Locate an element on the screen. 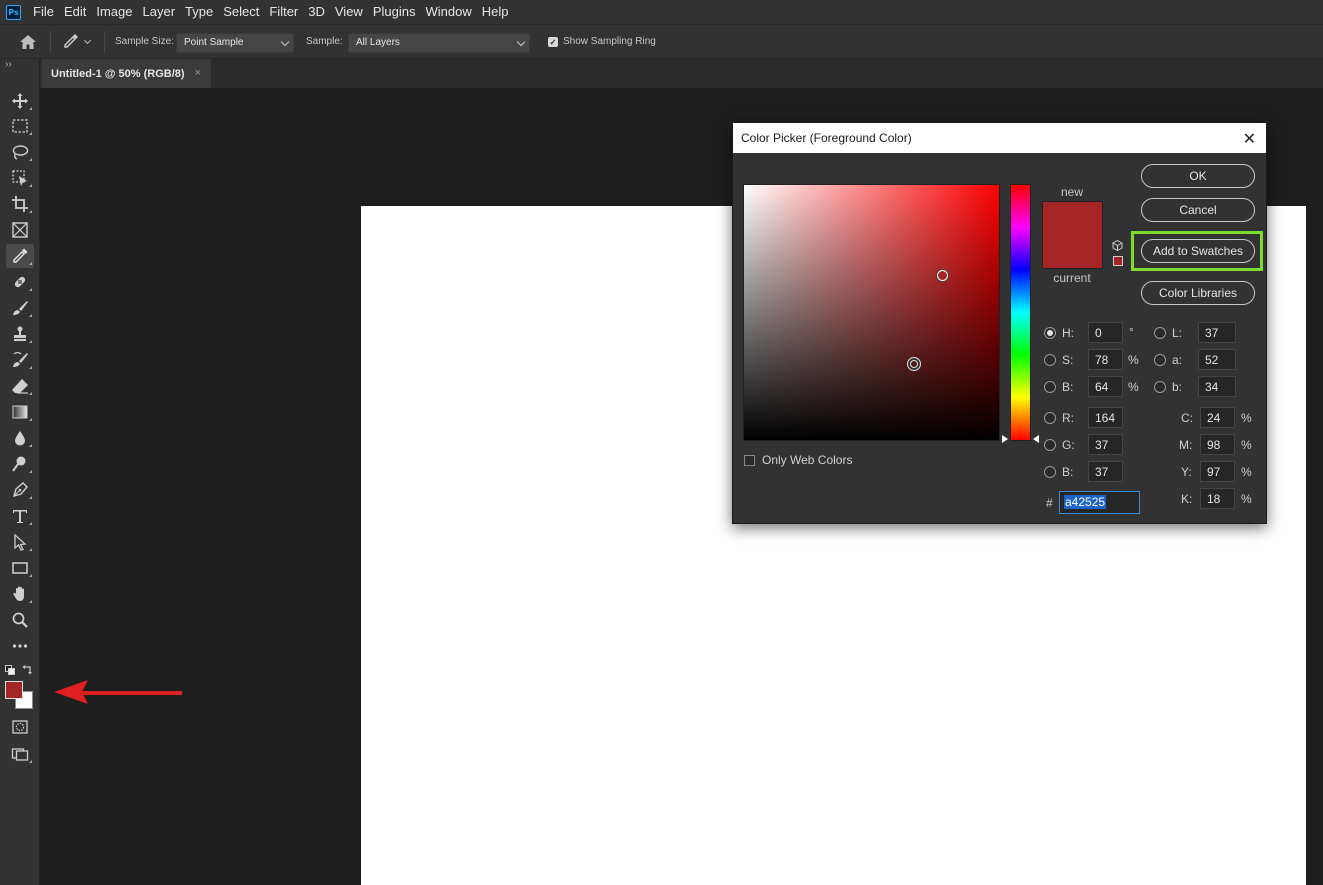 The height and width of the screenshot is (885, 1323). lab-b-input: 34 is located at coordinates (1217, 386).